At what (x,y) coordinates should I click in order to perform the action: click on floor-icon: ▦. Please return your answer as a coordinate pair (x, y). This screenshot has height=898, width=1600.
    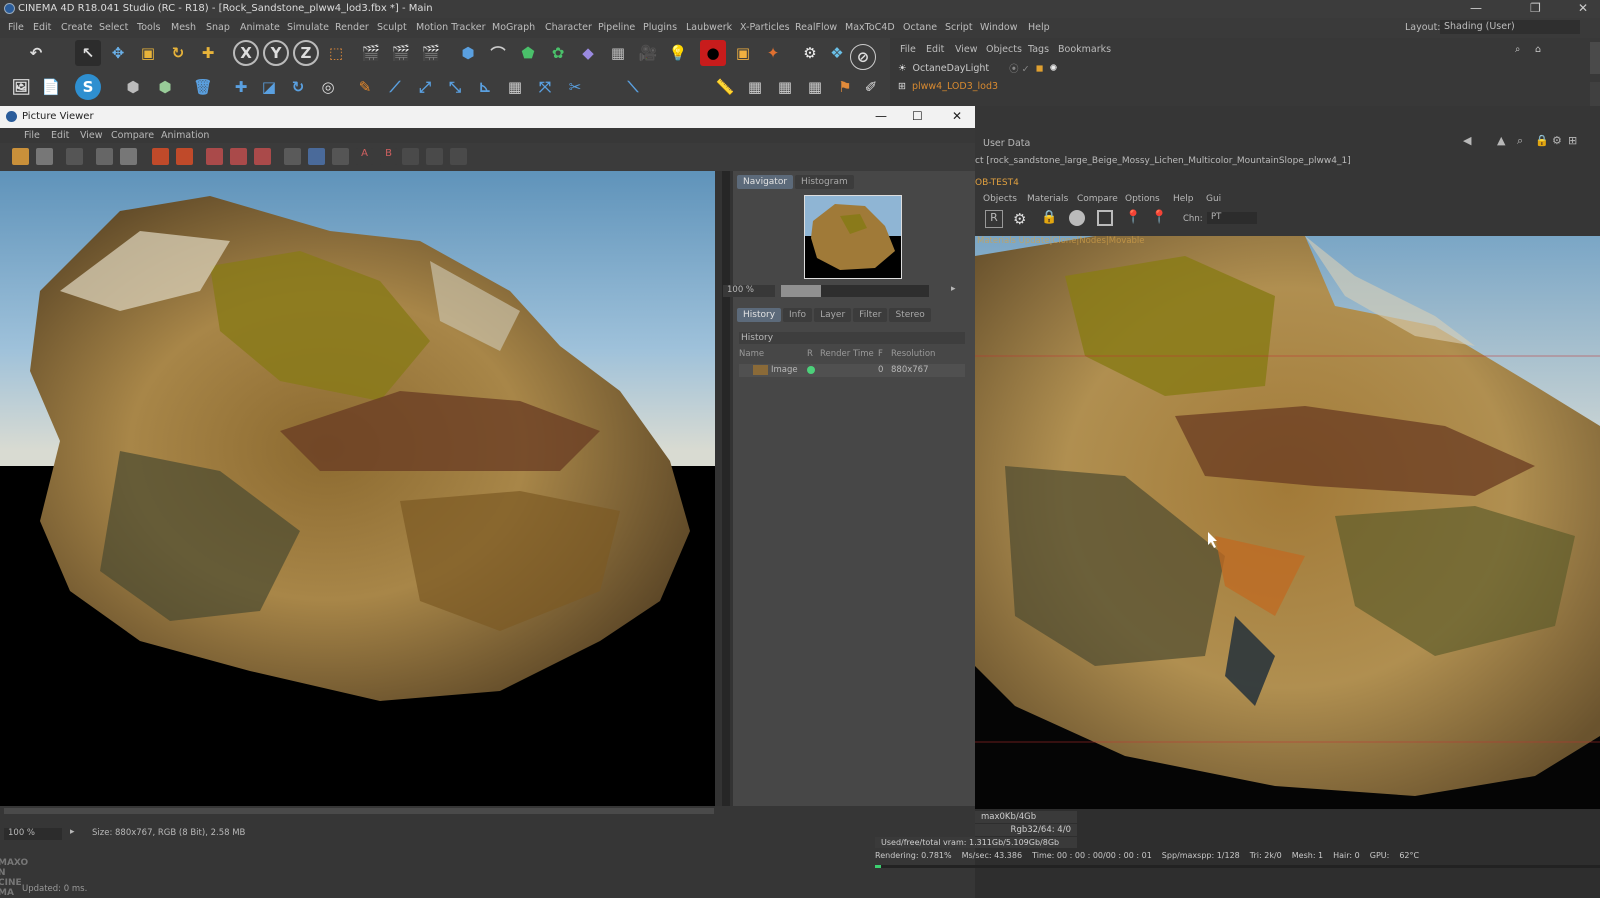
    Looking at the image, I should click on (618, 53).